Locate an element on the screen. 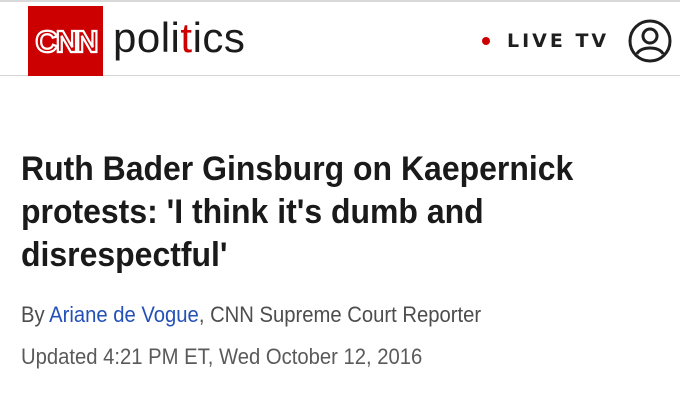 The height and width of the screenshot is (414, 680). section-title-accent: t is located at coordinates (186, 37).